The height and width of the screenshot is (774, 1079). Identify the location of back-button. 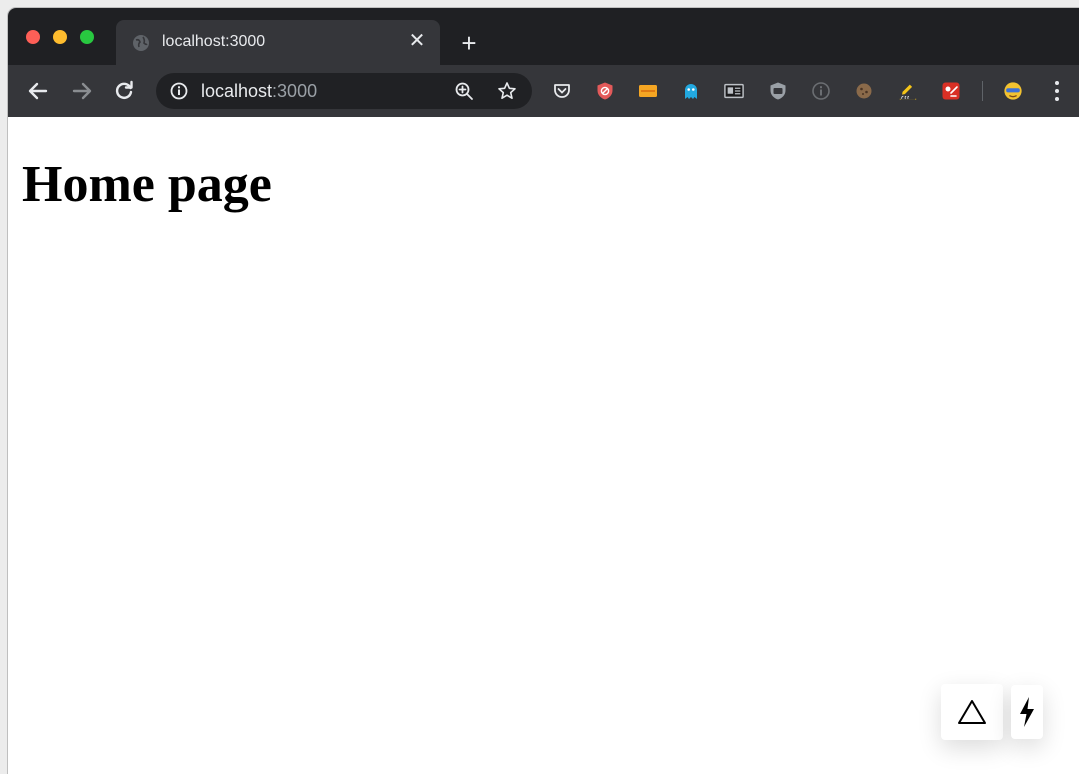
(38, 91).